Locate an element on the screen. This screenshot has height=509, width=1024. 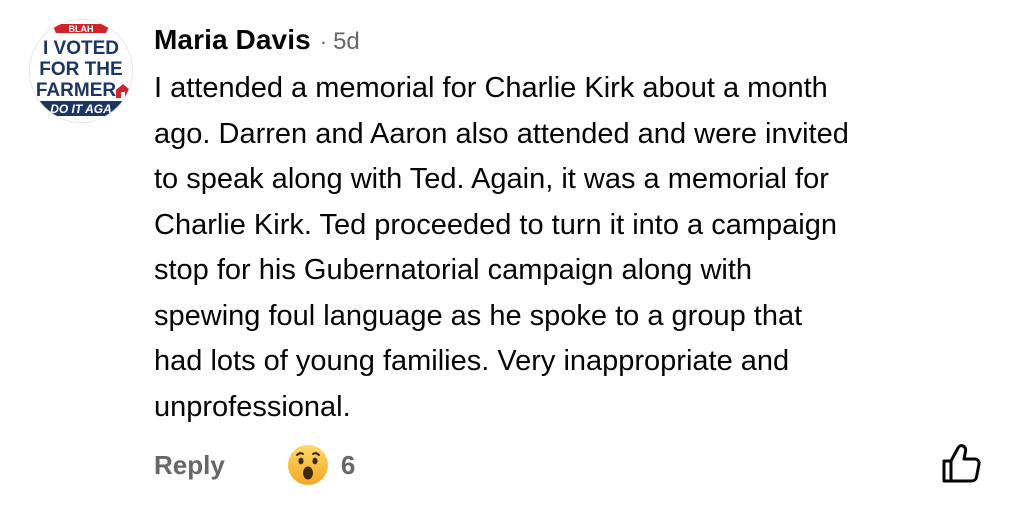
like-button is located at coordinates (961, 463).